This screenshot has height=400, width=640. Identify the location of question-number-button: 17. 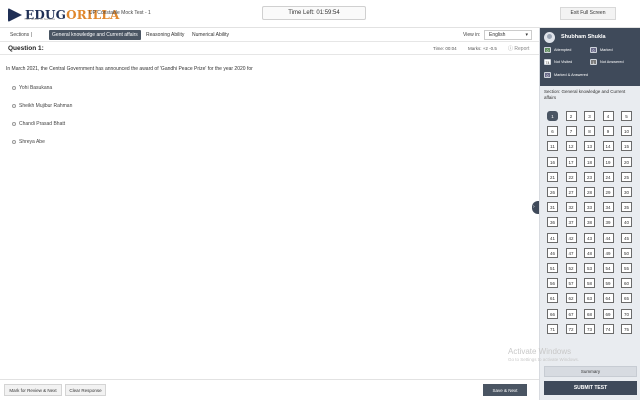
(571, 161).